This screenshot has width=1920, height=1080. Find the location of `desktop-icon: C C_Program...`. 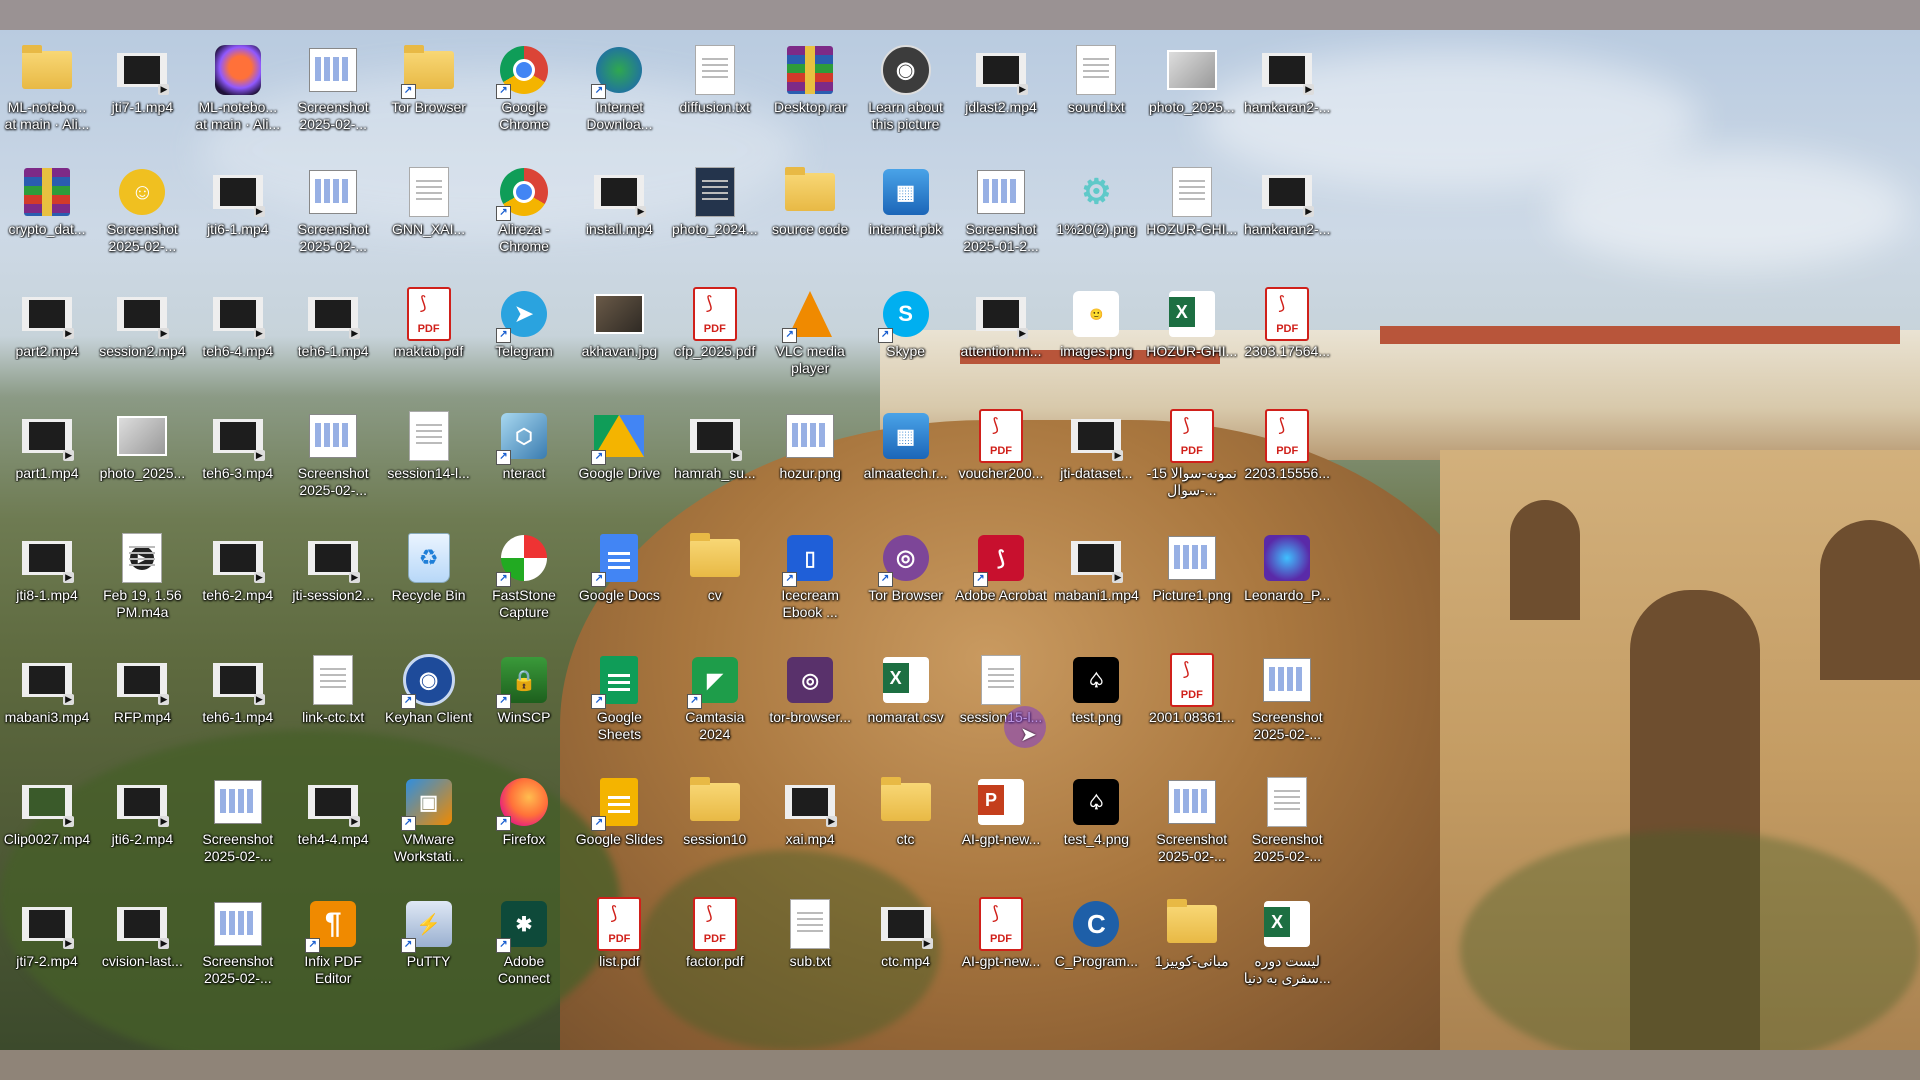

desktop-icon: C C_Program... is located at coordinates (1096, 949).